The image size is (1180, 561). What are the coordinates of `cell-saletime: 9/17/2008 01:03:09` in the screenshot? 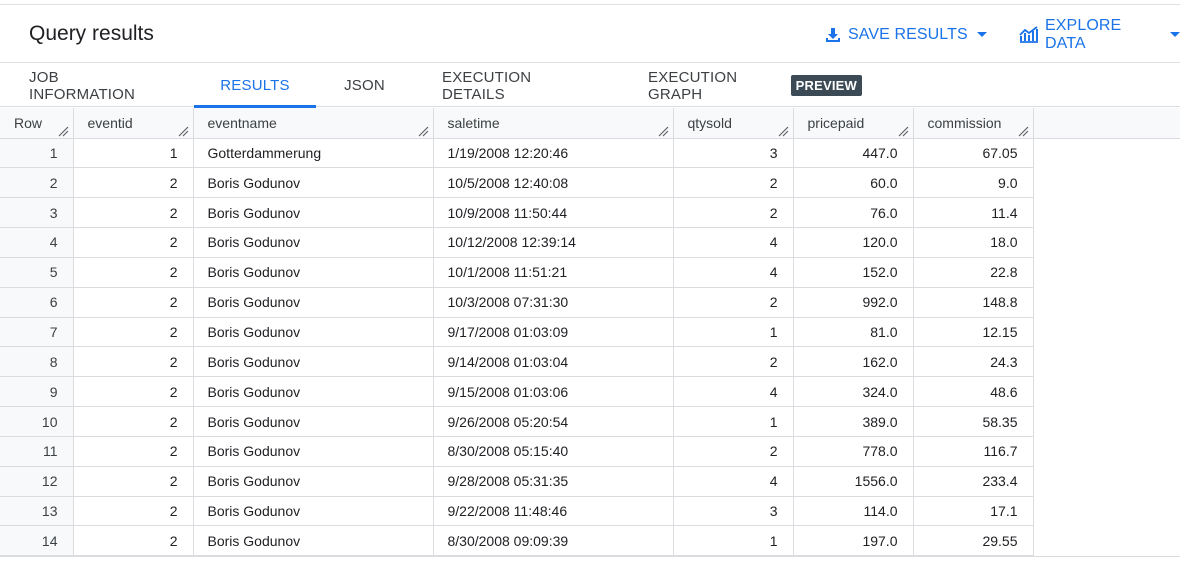 It's located at (553, 332).